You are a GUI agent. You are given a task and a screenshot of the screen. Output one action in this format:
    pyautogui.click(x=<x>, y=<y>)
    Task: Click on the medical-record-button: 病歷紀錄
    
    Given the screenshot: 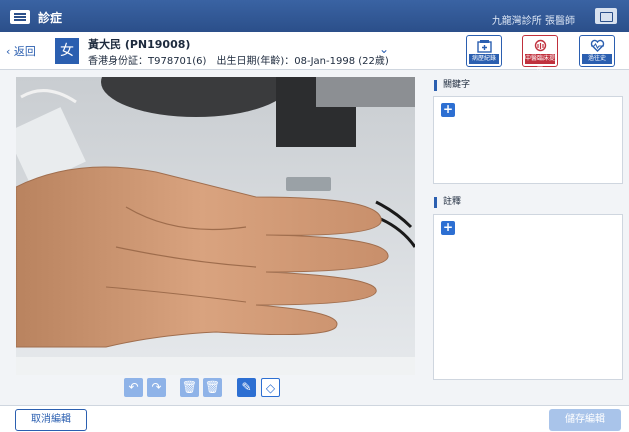 What is the action you would take?
    pyautogui.click(x=484, y=51)
    